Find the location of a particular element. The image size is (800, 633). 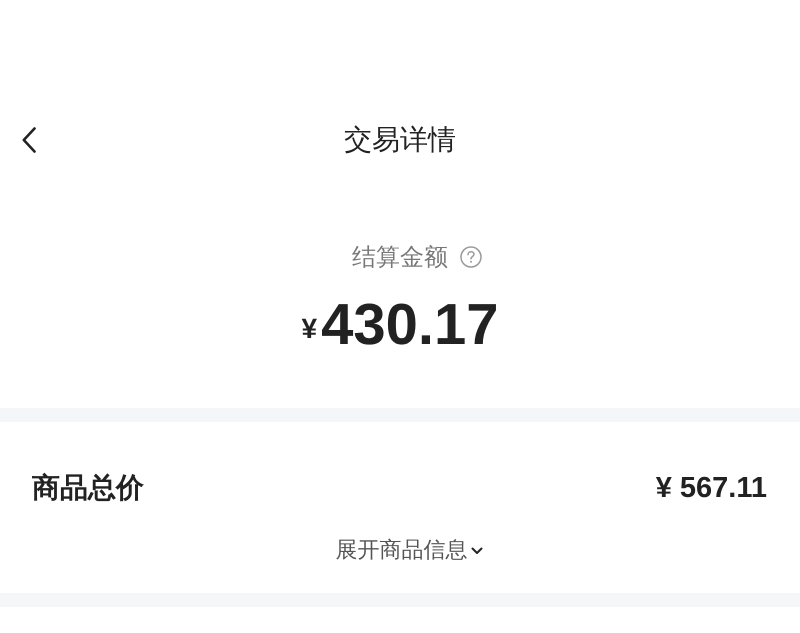

expand-goods-link: 展开商品信息 is located at coordinates (409, 551).